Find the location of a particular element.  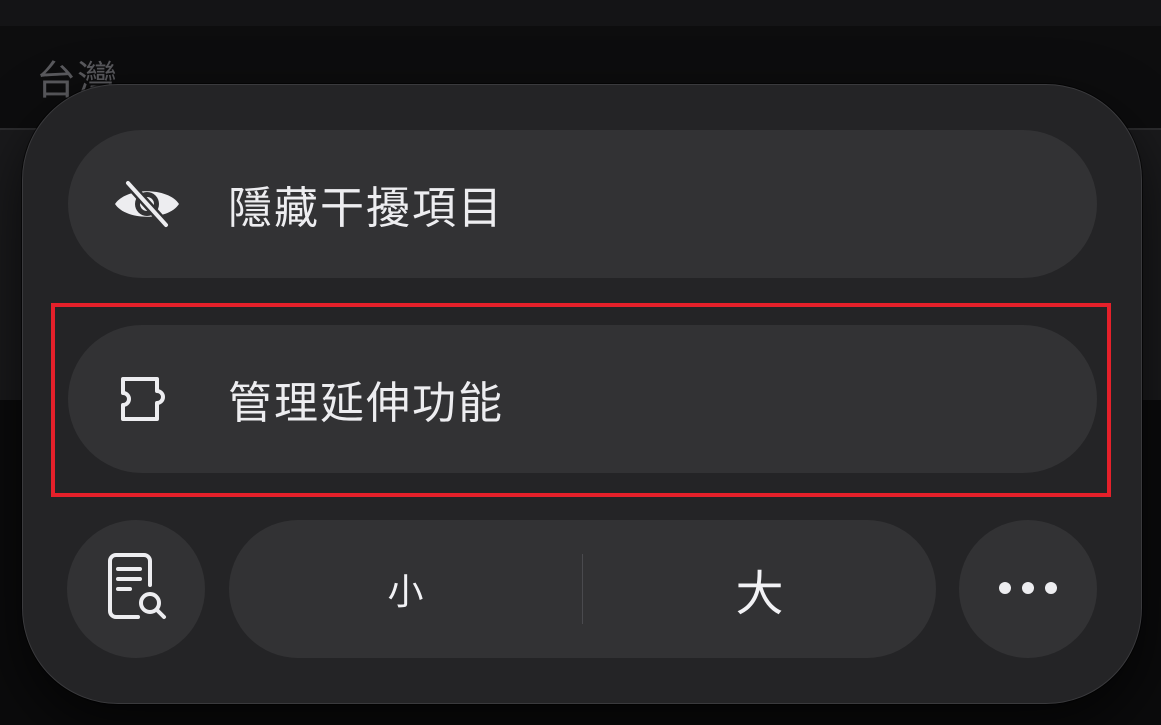

page-search-icon is located at coordinates (136, 589).